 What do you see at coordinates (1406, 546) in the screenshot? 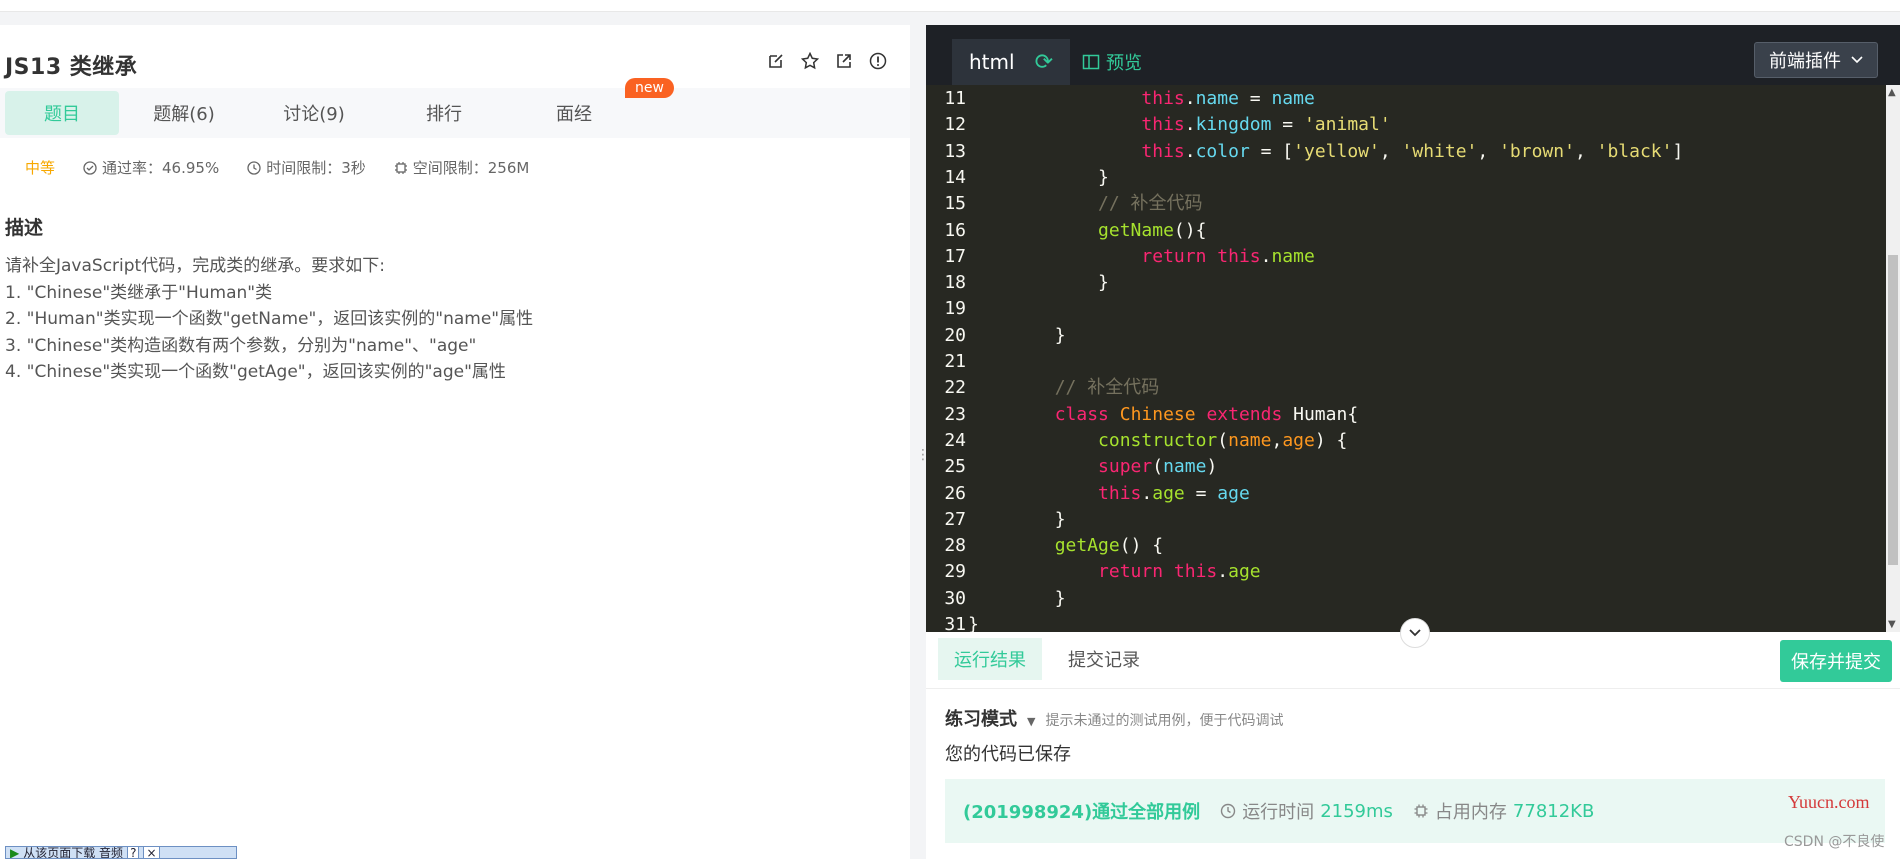
I see `code-line: 28 getAge() {` at bounding box center [1406, 546].